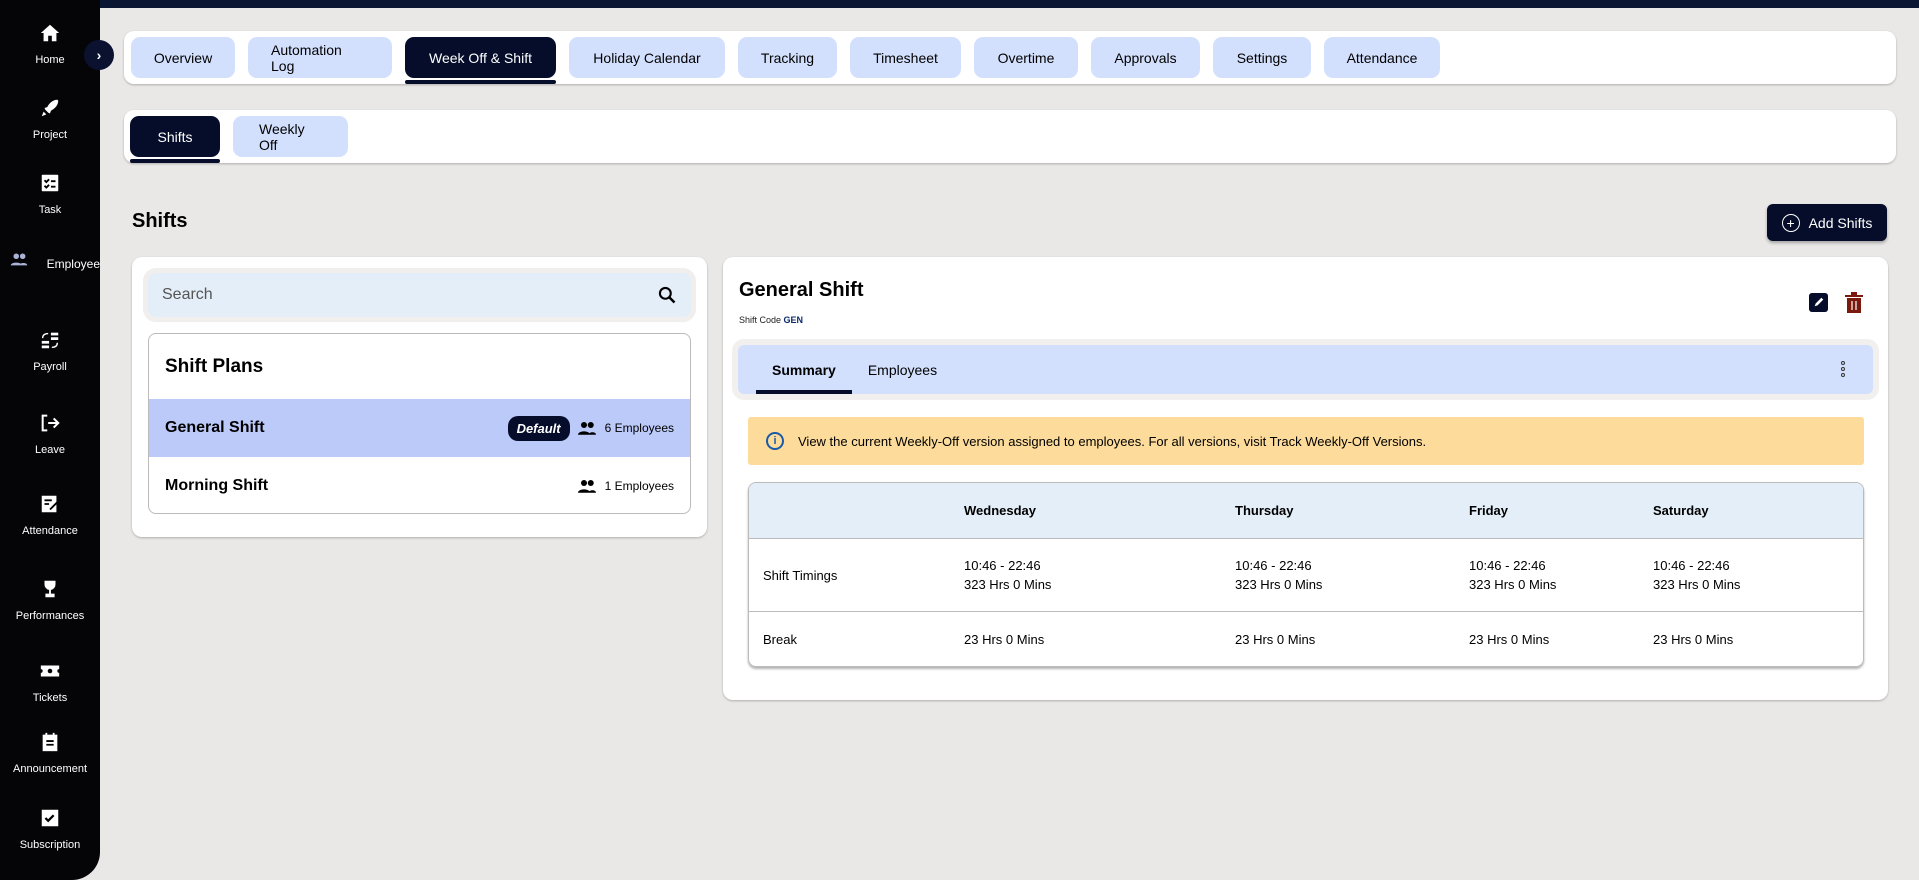 The width and height of the screenshot is (1919, 880). I want to click on tab-summary: Summary, so click(804, 369).